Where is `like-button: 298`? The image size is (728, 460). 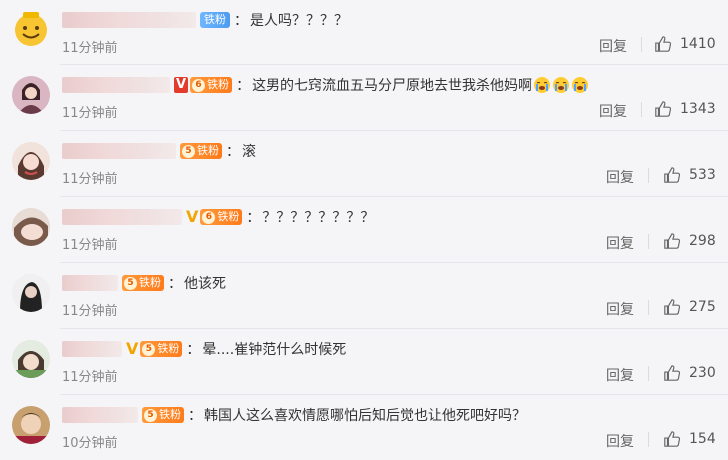
like-button: 298 is located at coordinates (689, 241).